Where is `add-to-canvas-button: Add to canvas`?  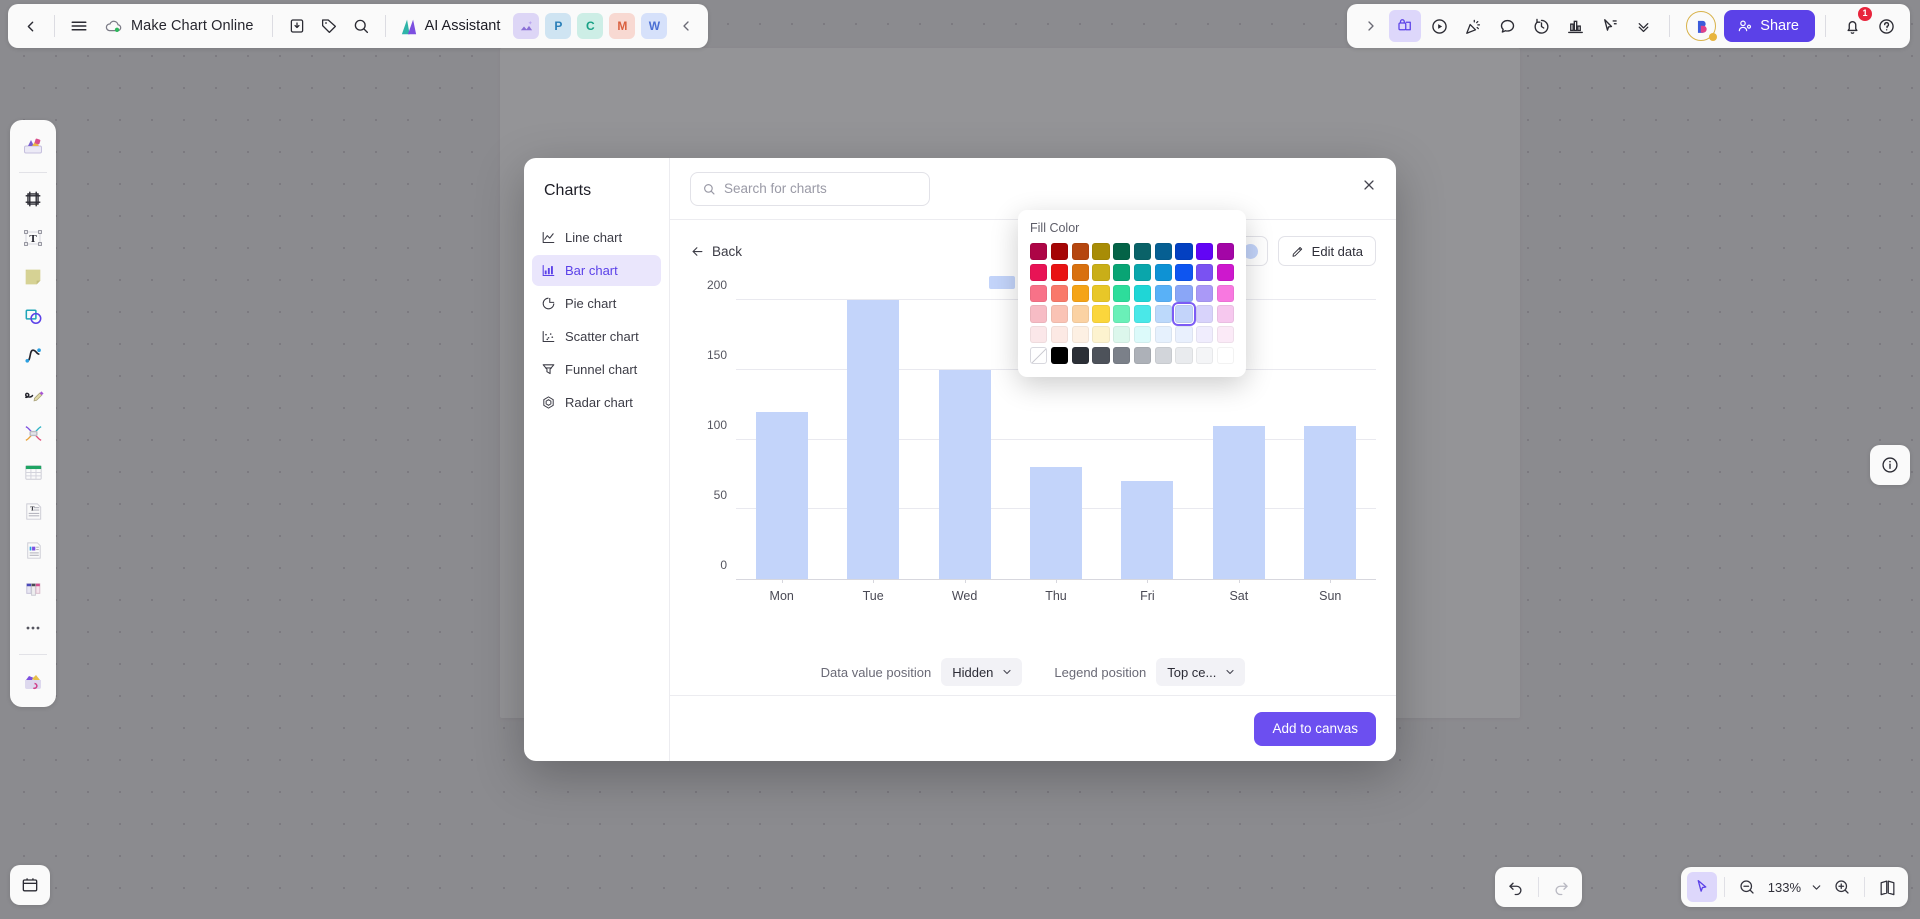 add-to-canvas-button: Add to canvas is located at coordinates (1315, 728).